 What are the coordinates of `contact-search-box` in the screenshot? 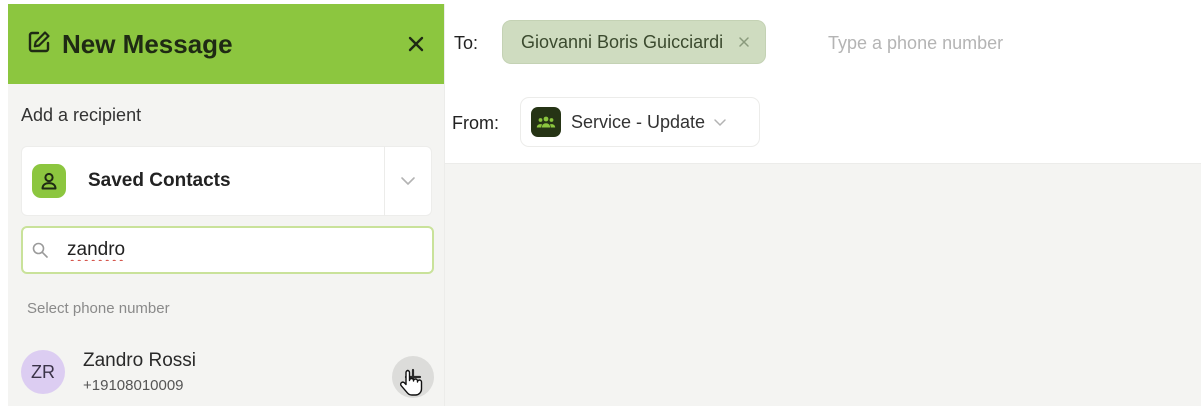 It's located at (227, 250).